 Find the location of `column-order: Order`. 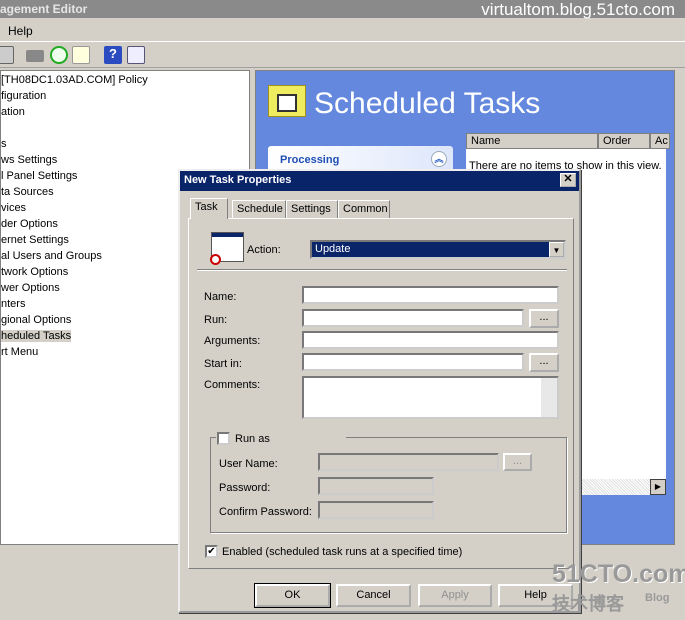

column-order: Order is located at coordinates (624, 141).